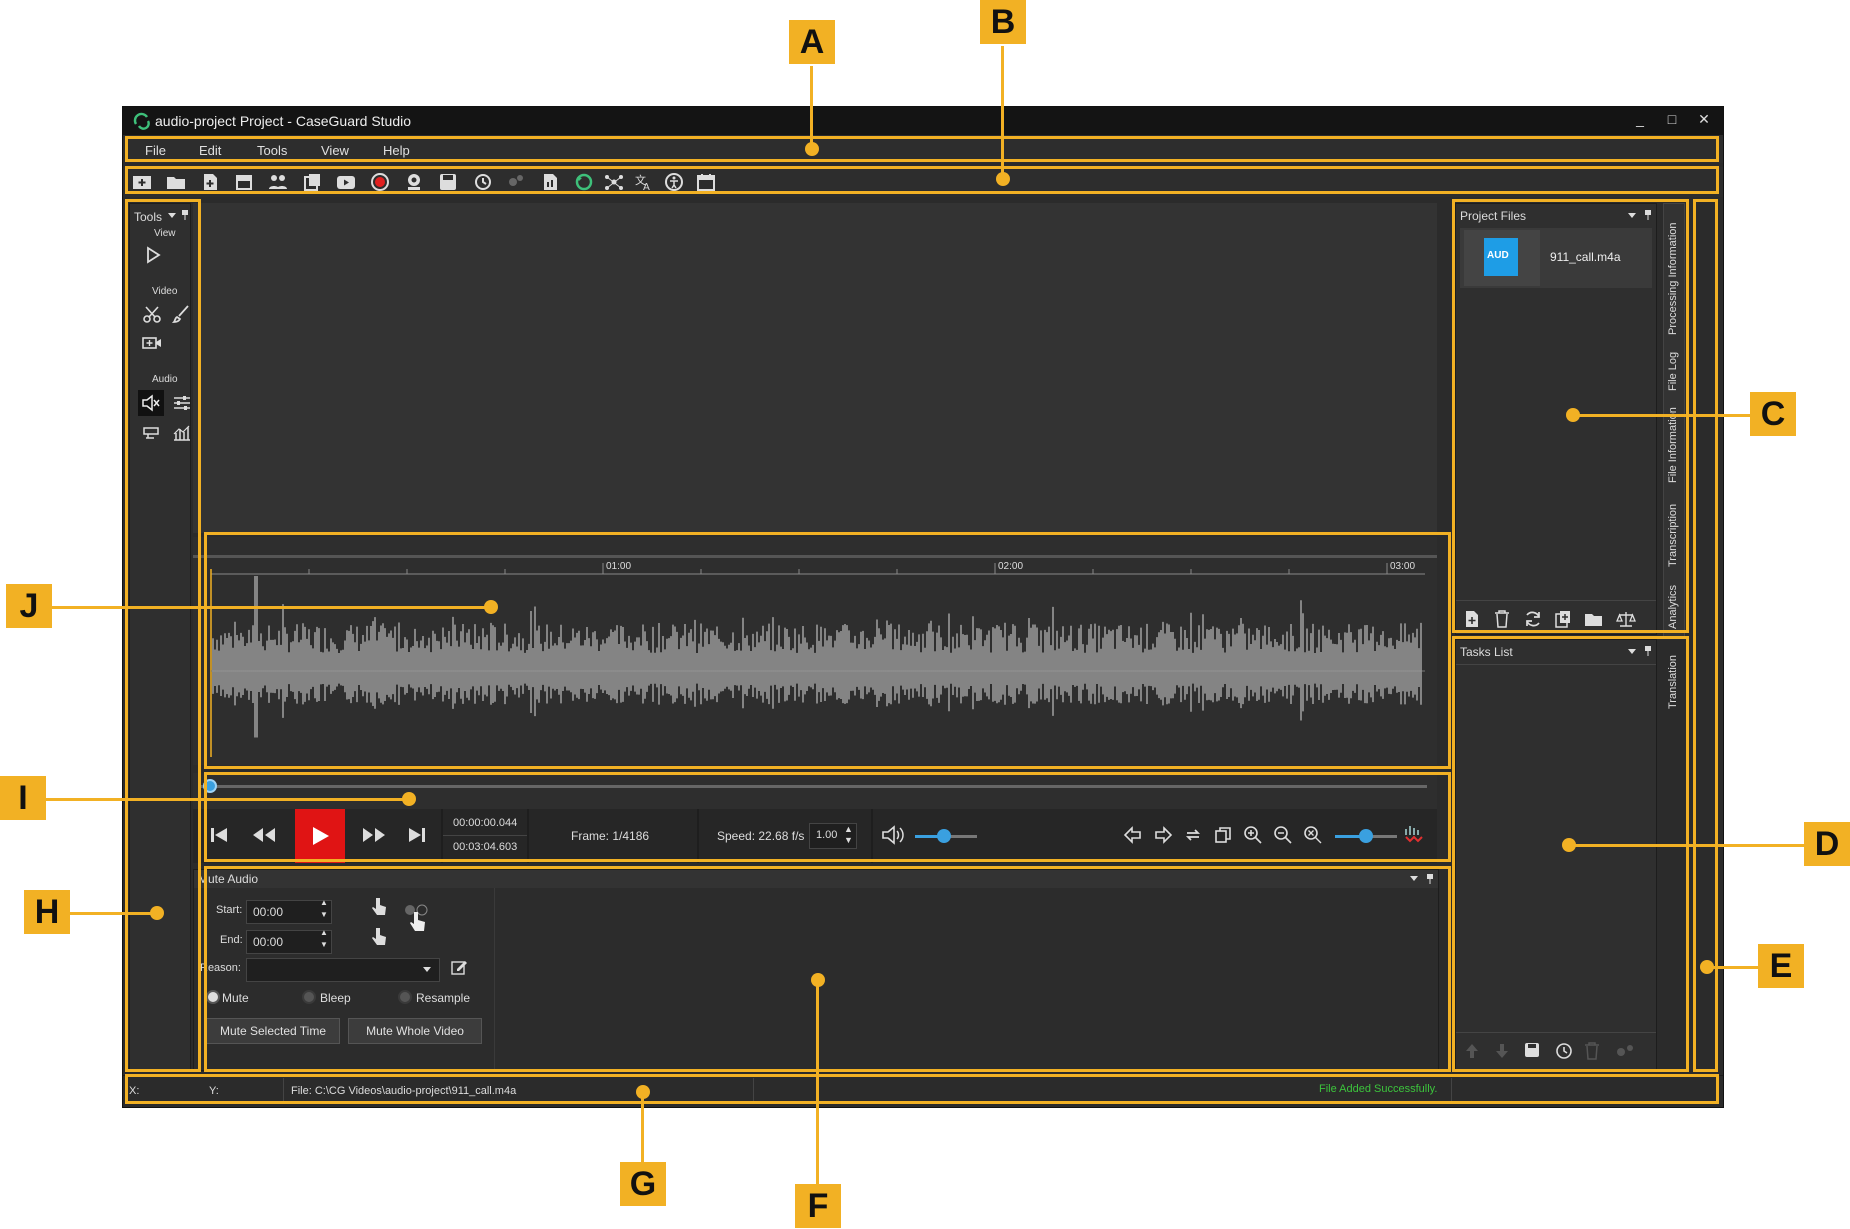  I want to click on callout-j: J, so click(29, 606).